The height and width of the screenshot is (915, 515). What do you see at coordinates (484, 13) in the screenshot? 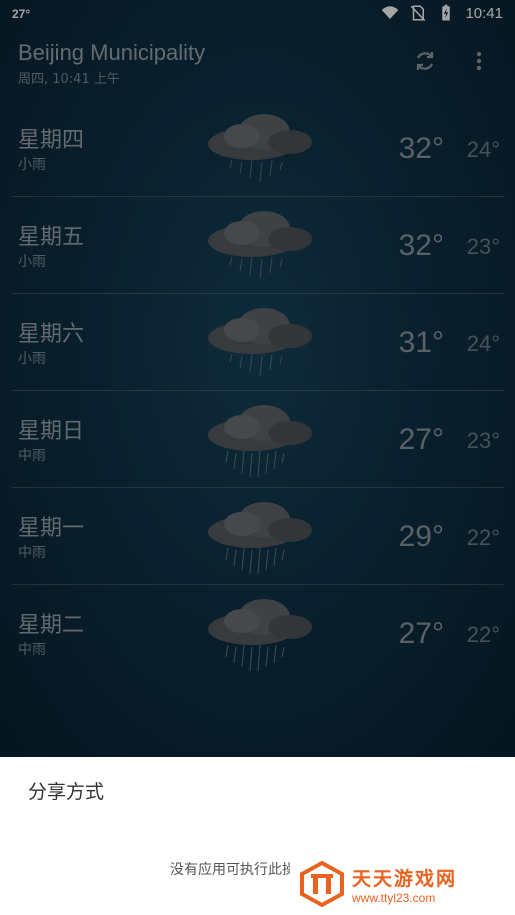
I see `status-time: 10:41` at bounding box center [484, 13].